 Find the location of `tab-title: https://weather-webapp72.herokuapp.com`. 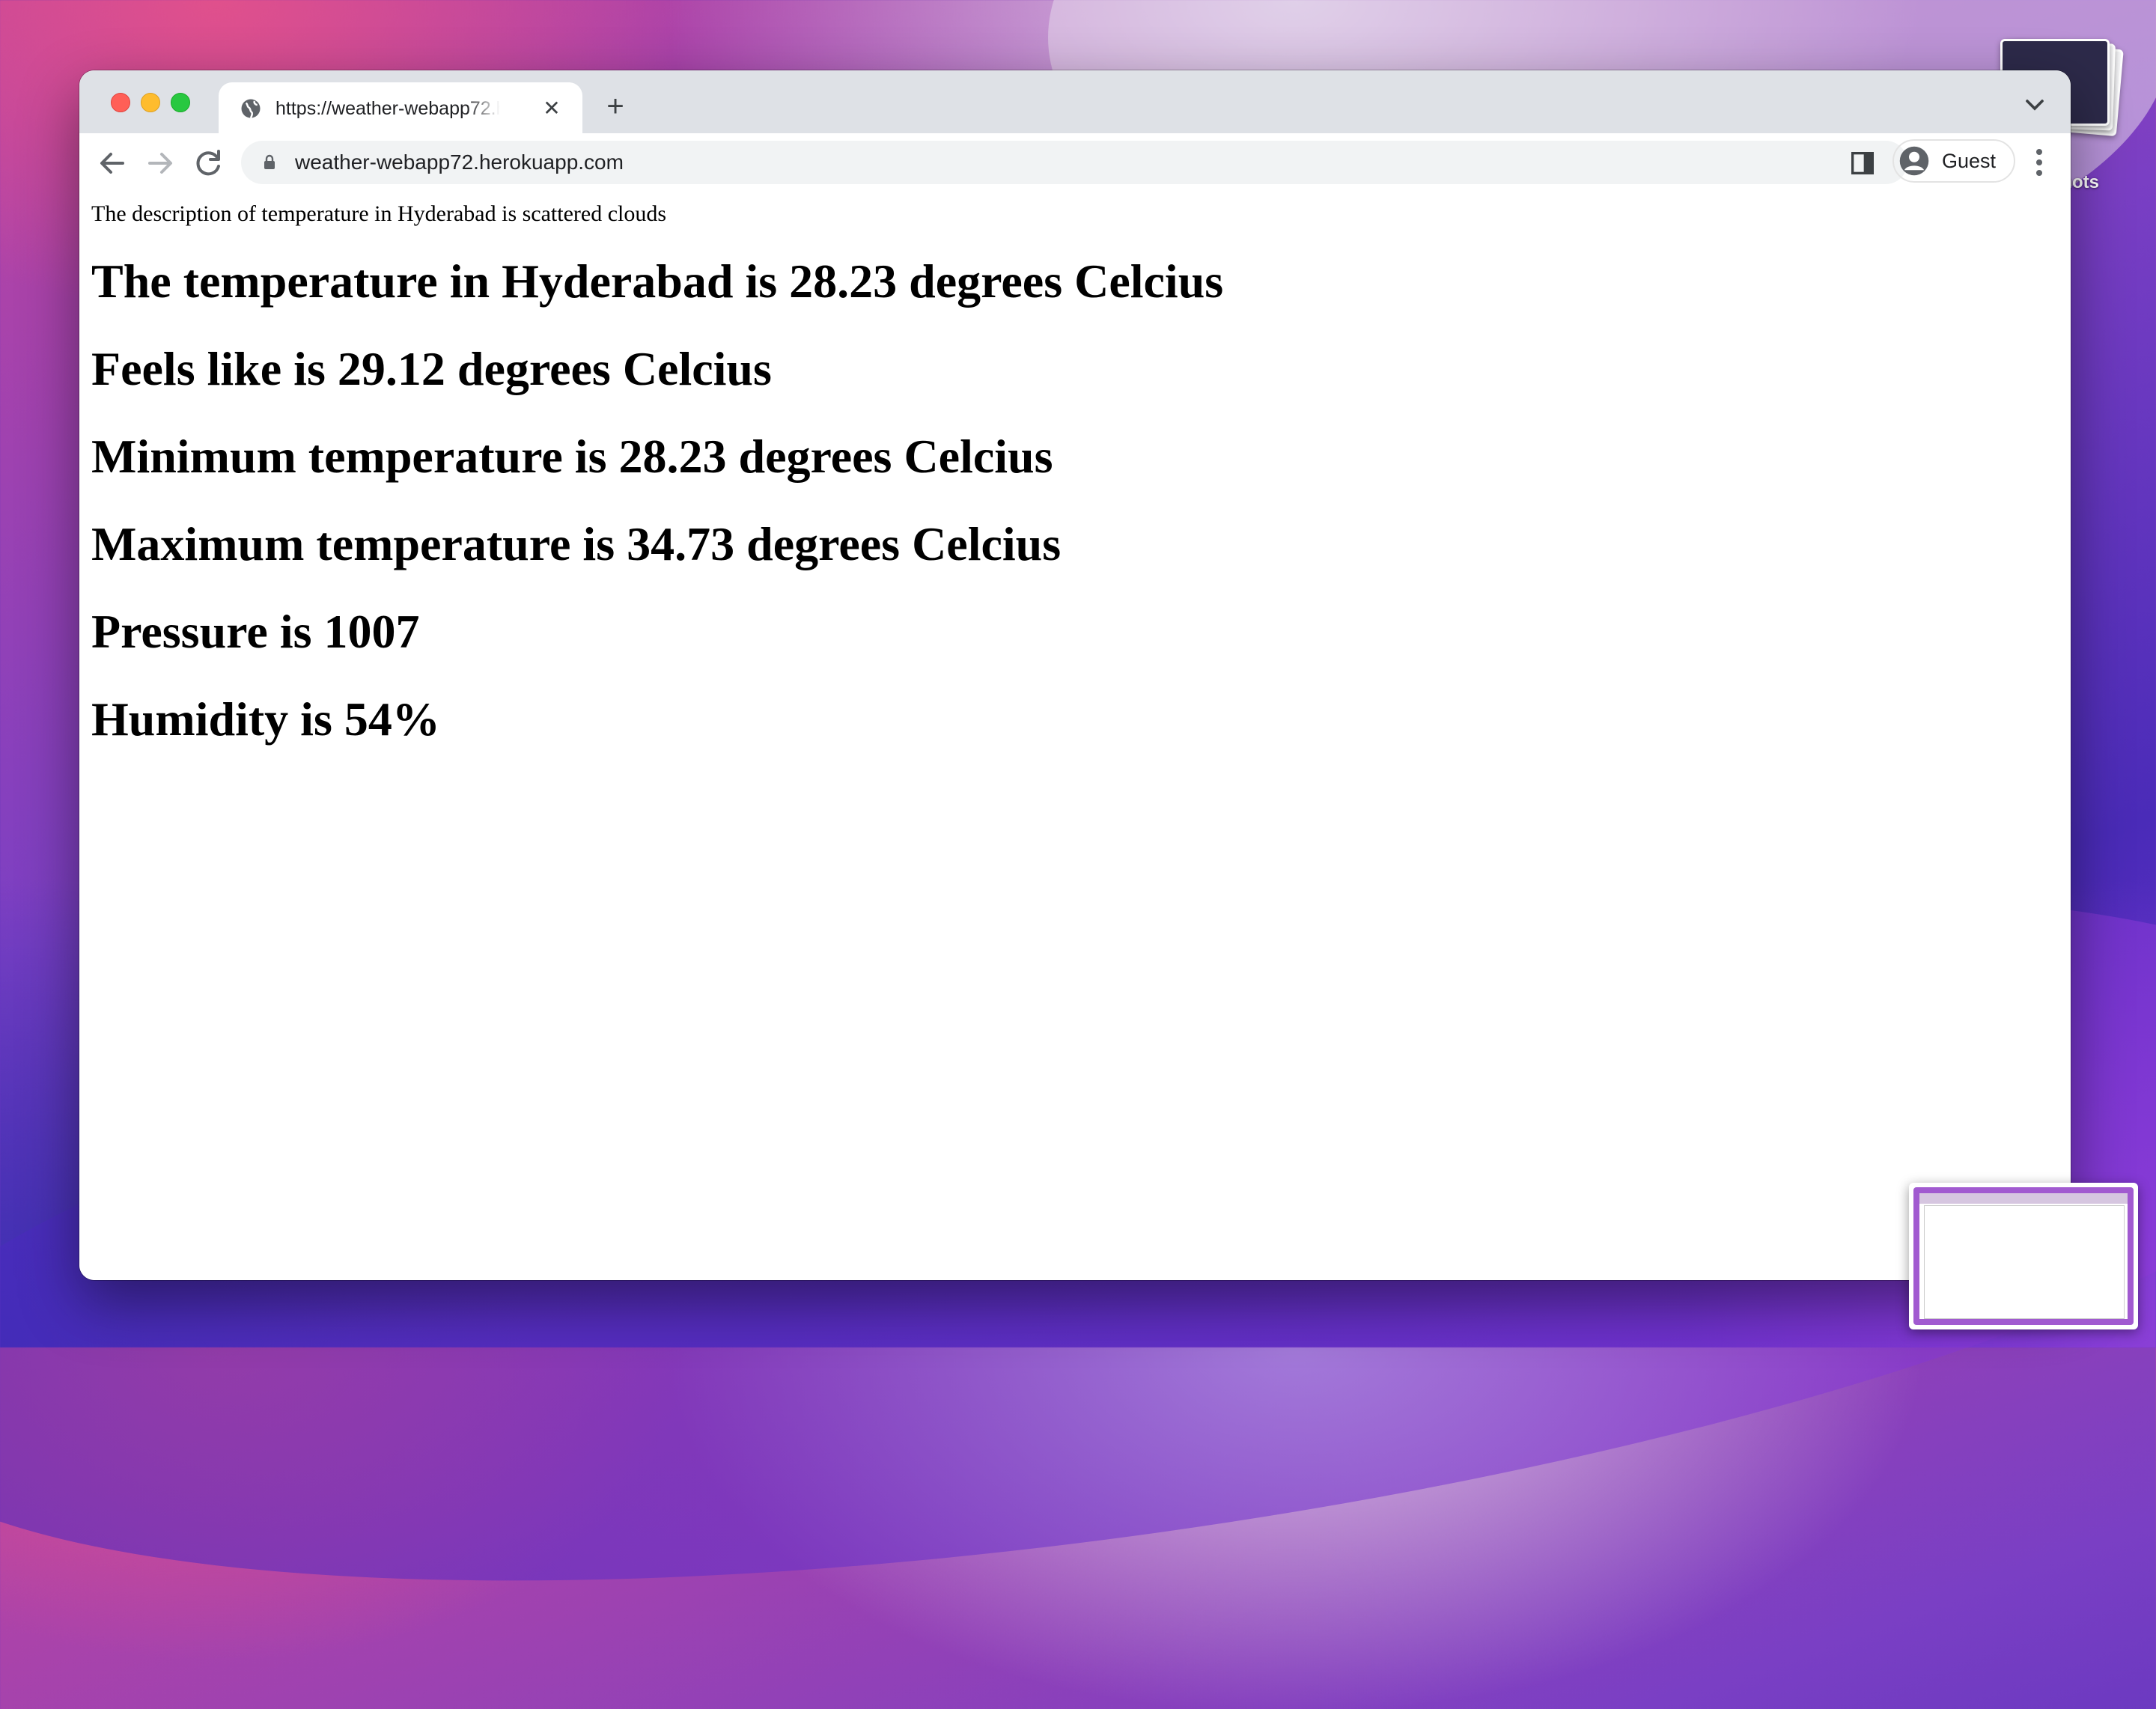

tab-title: https://weather-webapp72.herokuapp.com is located at coordinates (388, 109).